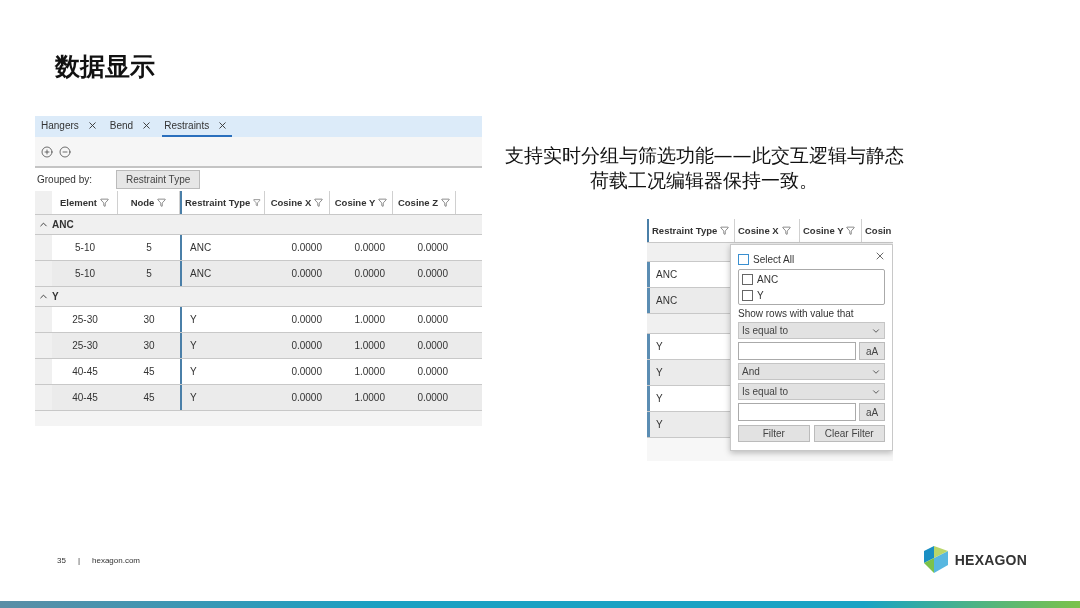 The width and height of the screenshot is (1080, 608). Describe the element at coordinates (61, 560) in the screenshot. I see `page-number: 35` at that location.